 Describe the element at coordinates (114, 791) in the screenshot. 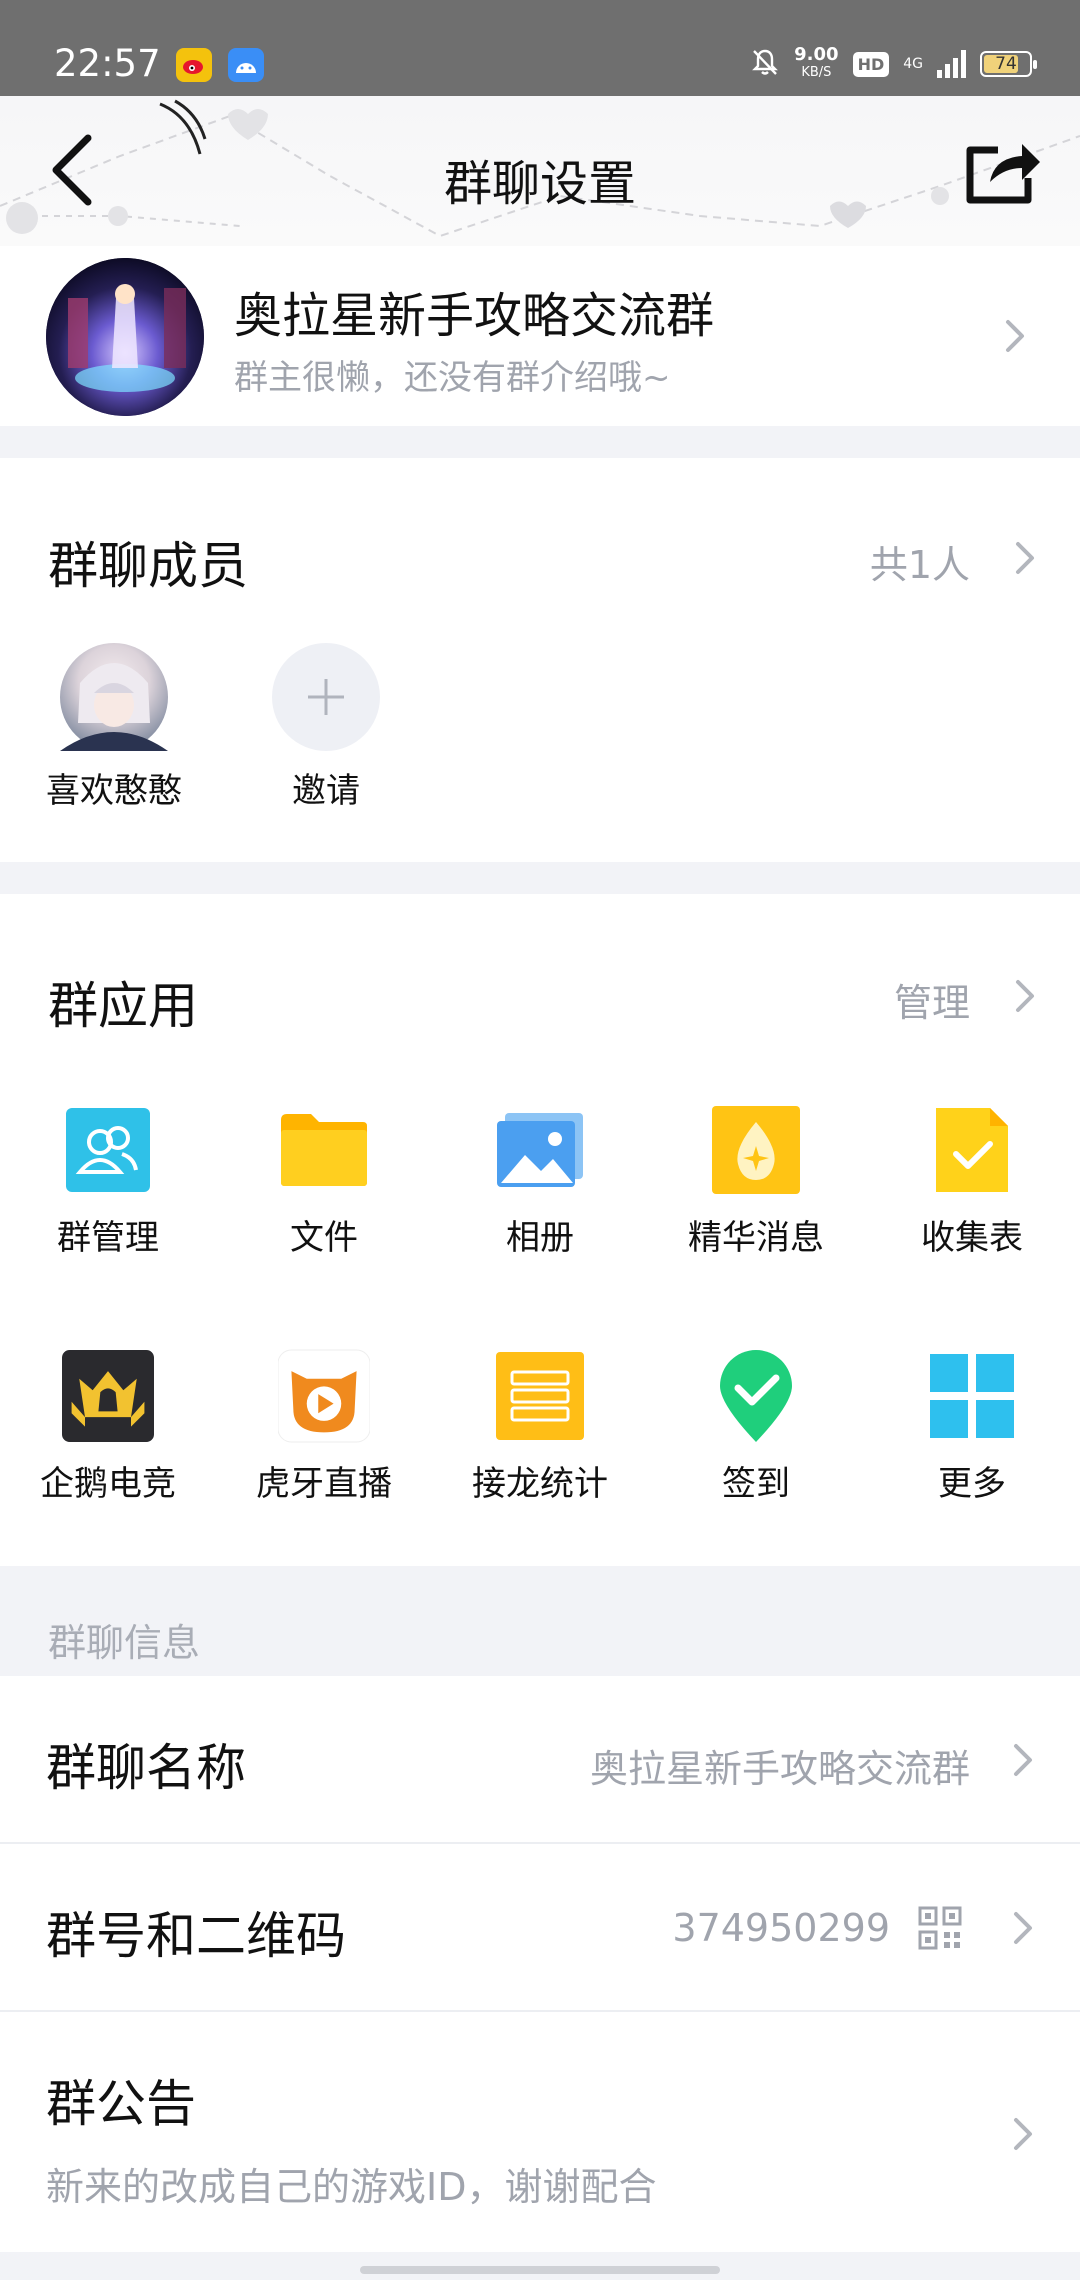

I see `member-name: 喜欢憨憨` at that location.